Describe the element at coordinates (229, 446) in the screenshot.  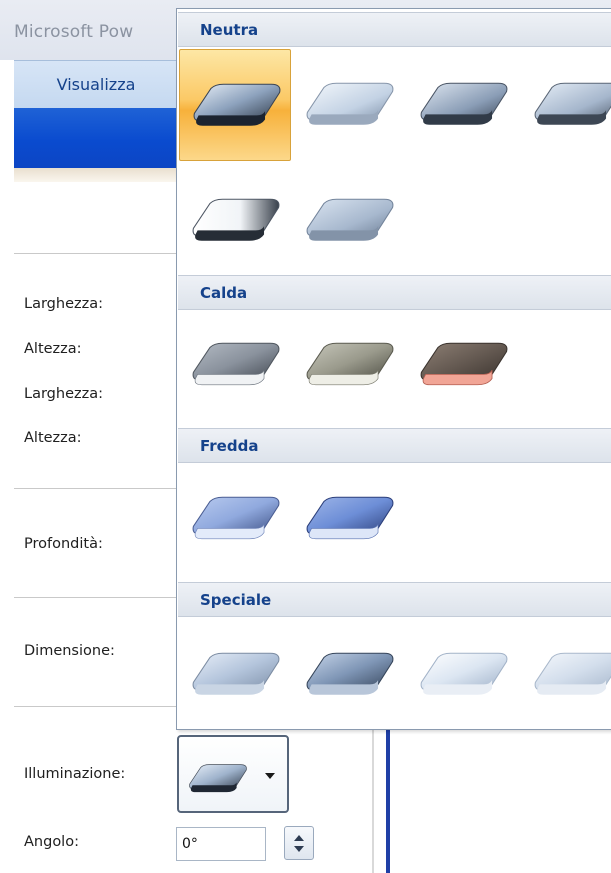
I see `category-label: Fredda` at that location.